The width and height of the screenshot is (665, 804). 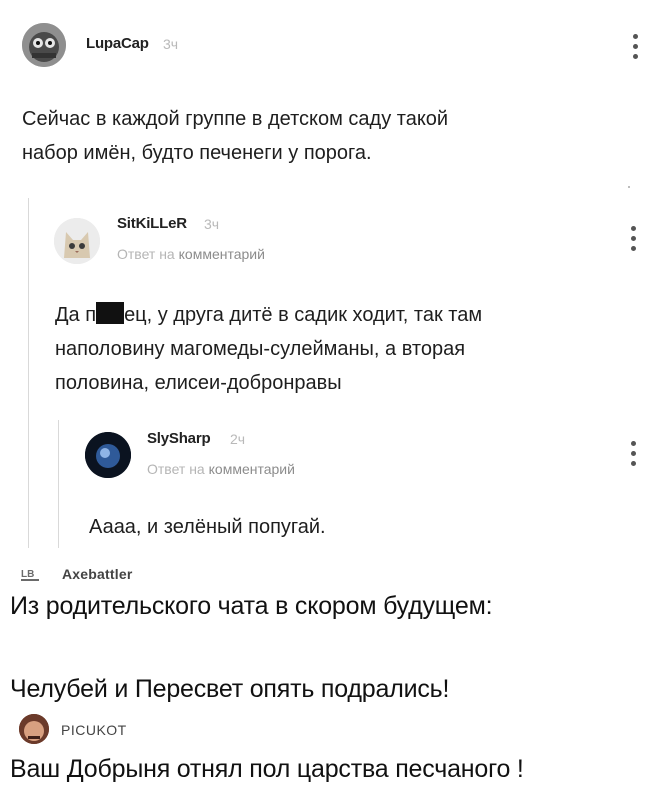 What do you see at coordinates (207, 527) in the screenshot?
I see `comment-text-line: Аааа, и зелёный попугай.` at bounding box center [207, 527].